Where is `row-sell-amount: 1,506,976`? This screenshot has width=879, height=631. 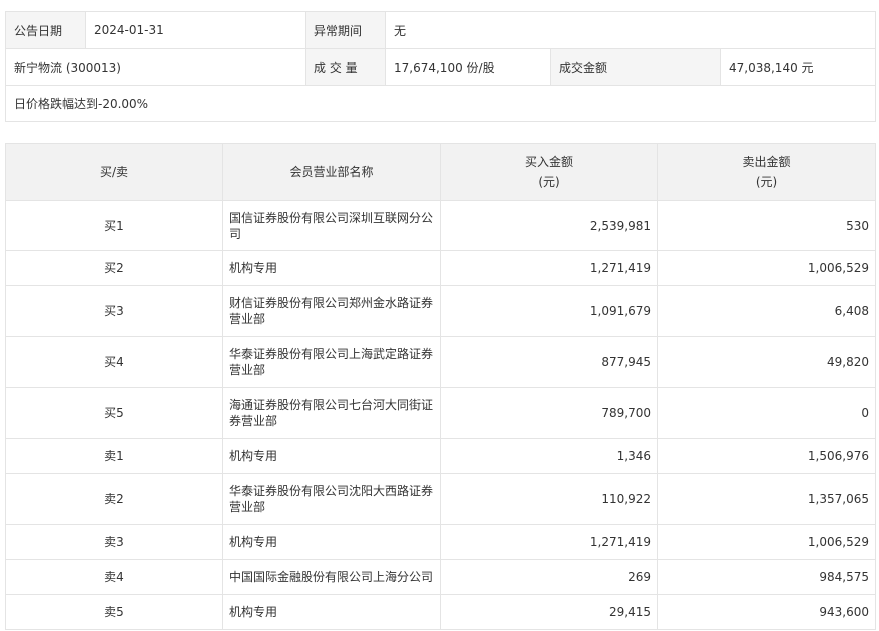 row-sell-amount: 1,506,976 is located at coordinates (766, 456).